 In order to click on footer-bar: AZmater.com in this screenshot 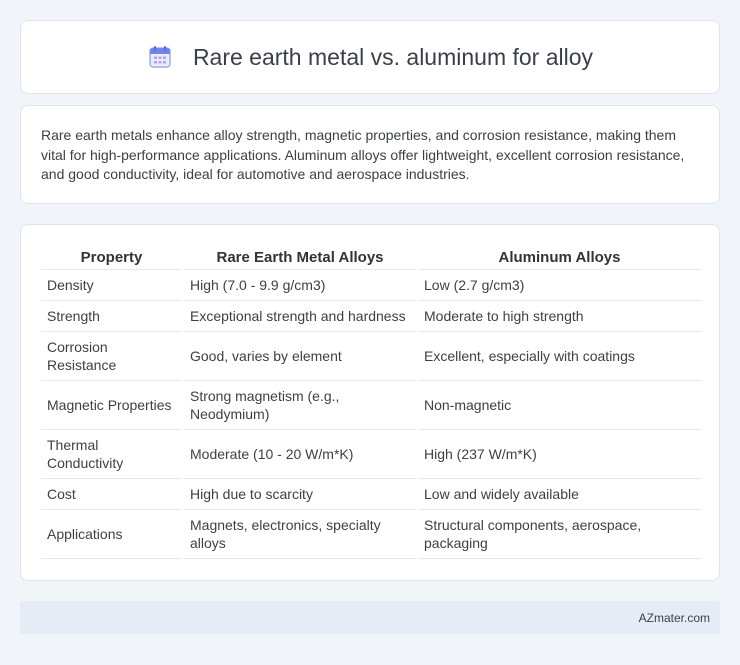, I will do `click(370, 617)`.